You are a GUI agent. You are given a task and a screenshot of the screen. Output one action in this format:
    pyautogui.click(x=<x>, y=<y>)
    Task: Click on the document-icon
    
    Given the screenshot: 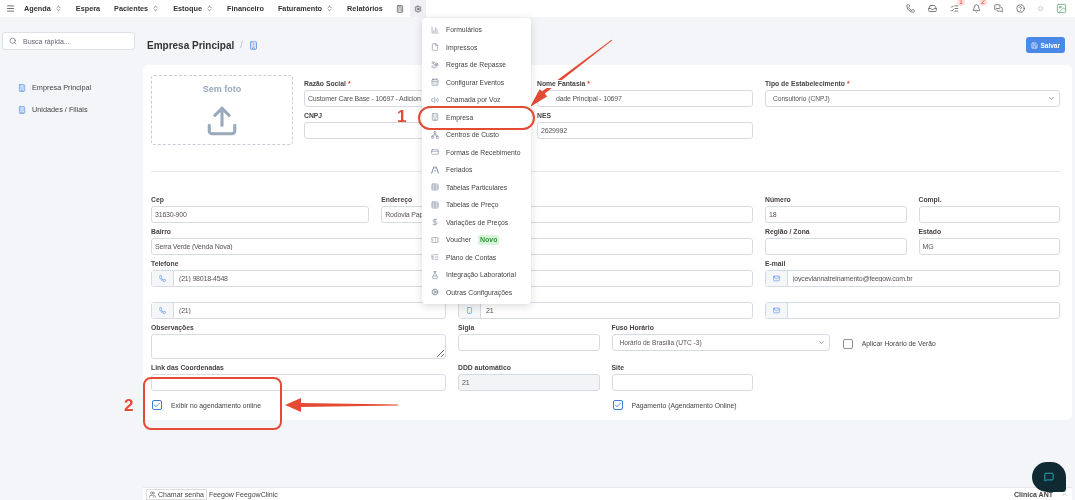 What is the action you would take?
    pyautogui.click(x=435, y=47)
    